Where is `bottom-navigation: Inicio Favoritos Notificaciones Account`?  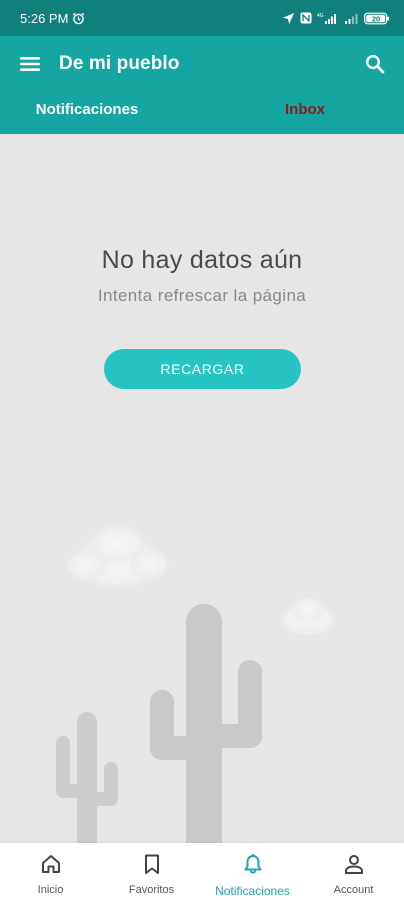
bottom-navigation: Inicio Favoritos Notificaciones Account is located at coordinates (202, 871).